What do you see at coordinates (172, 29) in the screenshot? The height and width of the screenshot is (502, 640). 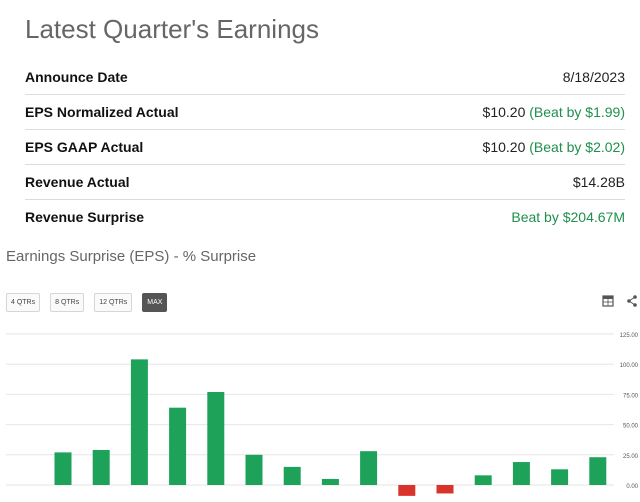 I see `page-title: Latest Quarter's Earnings` at bounding box center [172, 29].